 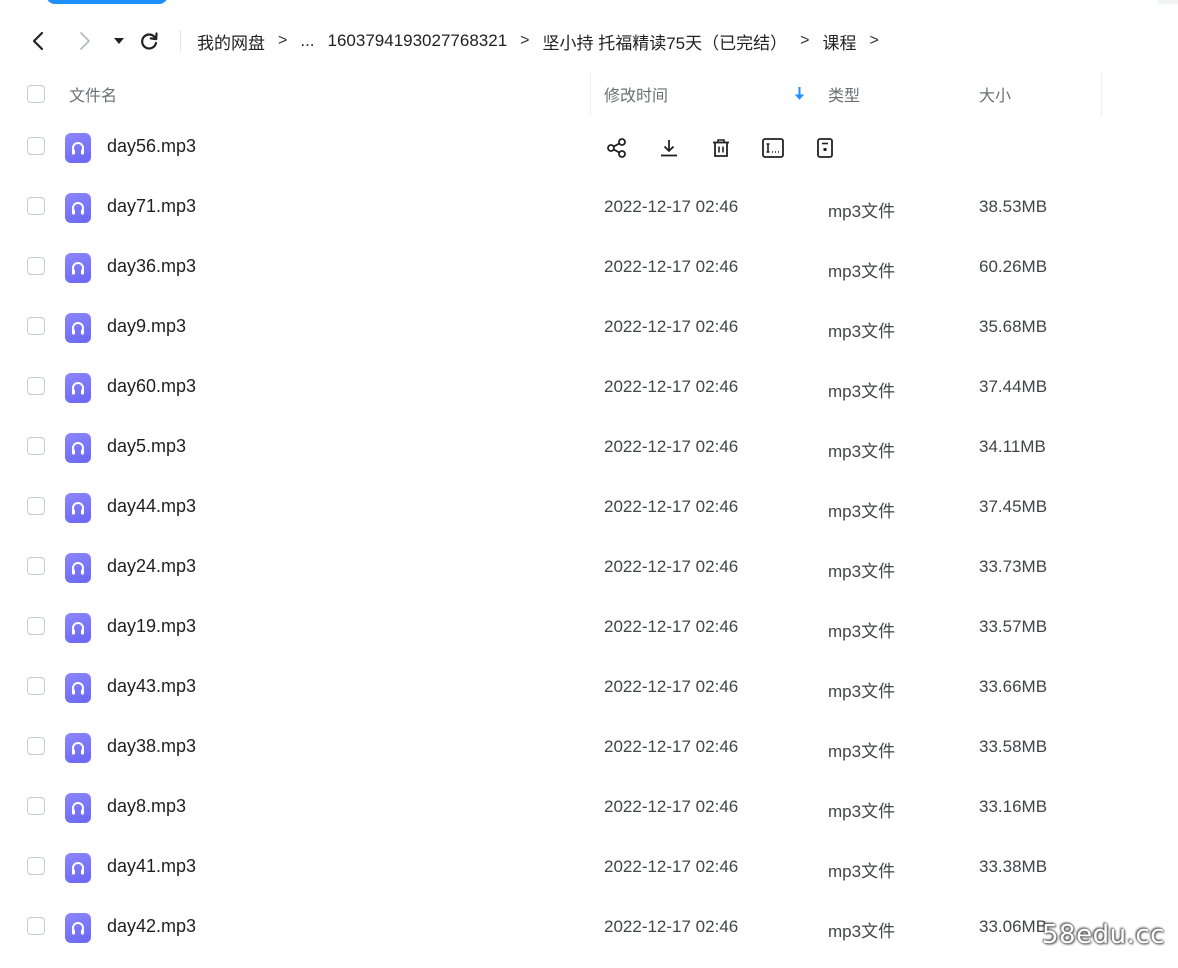 I want to click on file-name: day19.mp3, so click(x=151, y=626).